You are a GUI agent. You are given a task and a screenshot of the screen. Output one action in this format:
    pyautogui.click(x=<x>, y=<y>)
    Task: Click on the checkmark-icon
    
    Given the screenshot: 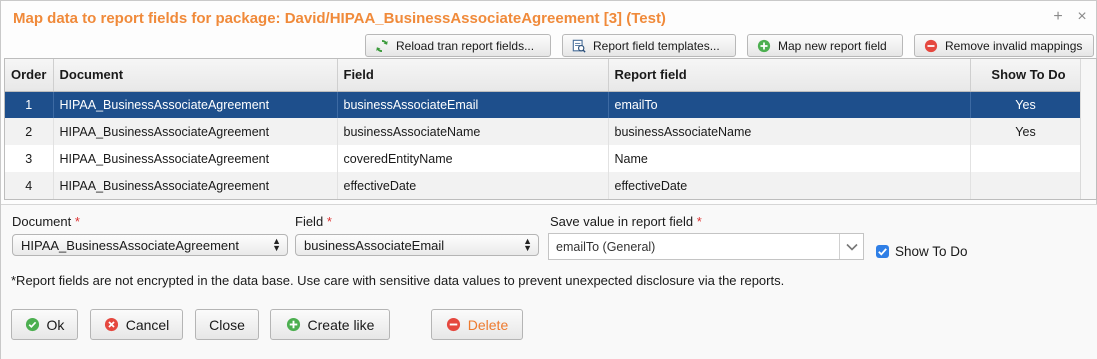 What is the action you would take?
    pyautogui.click(x=882, y=252)
    